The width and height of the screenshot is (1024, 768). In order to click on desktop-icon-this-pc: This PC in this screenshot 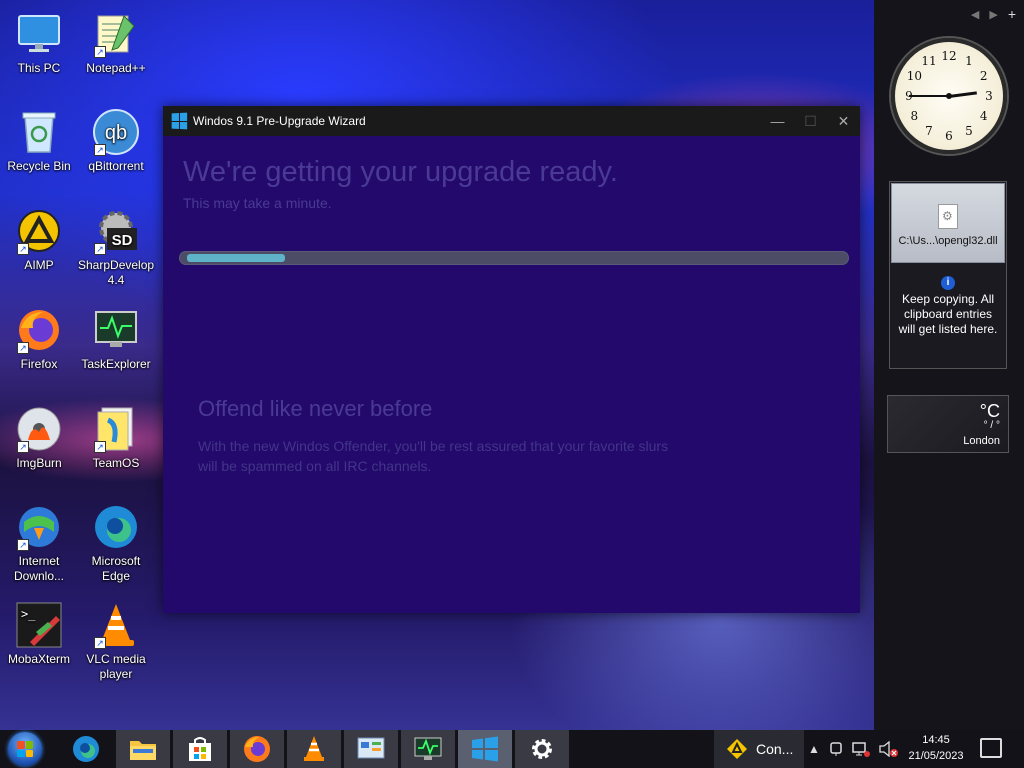, I will do `click(39, 43)`.